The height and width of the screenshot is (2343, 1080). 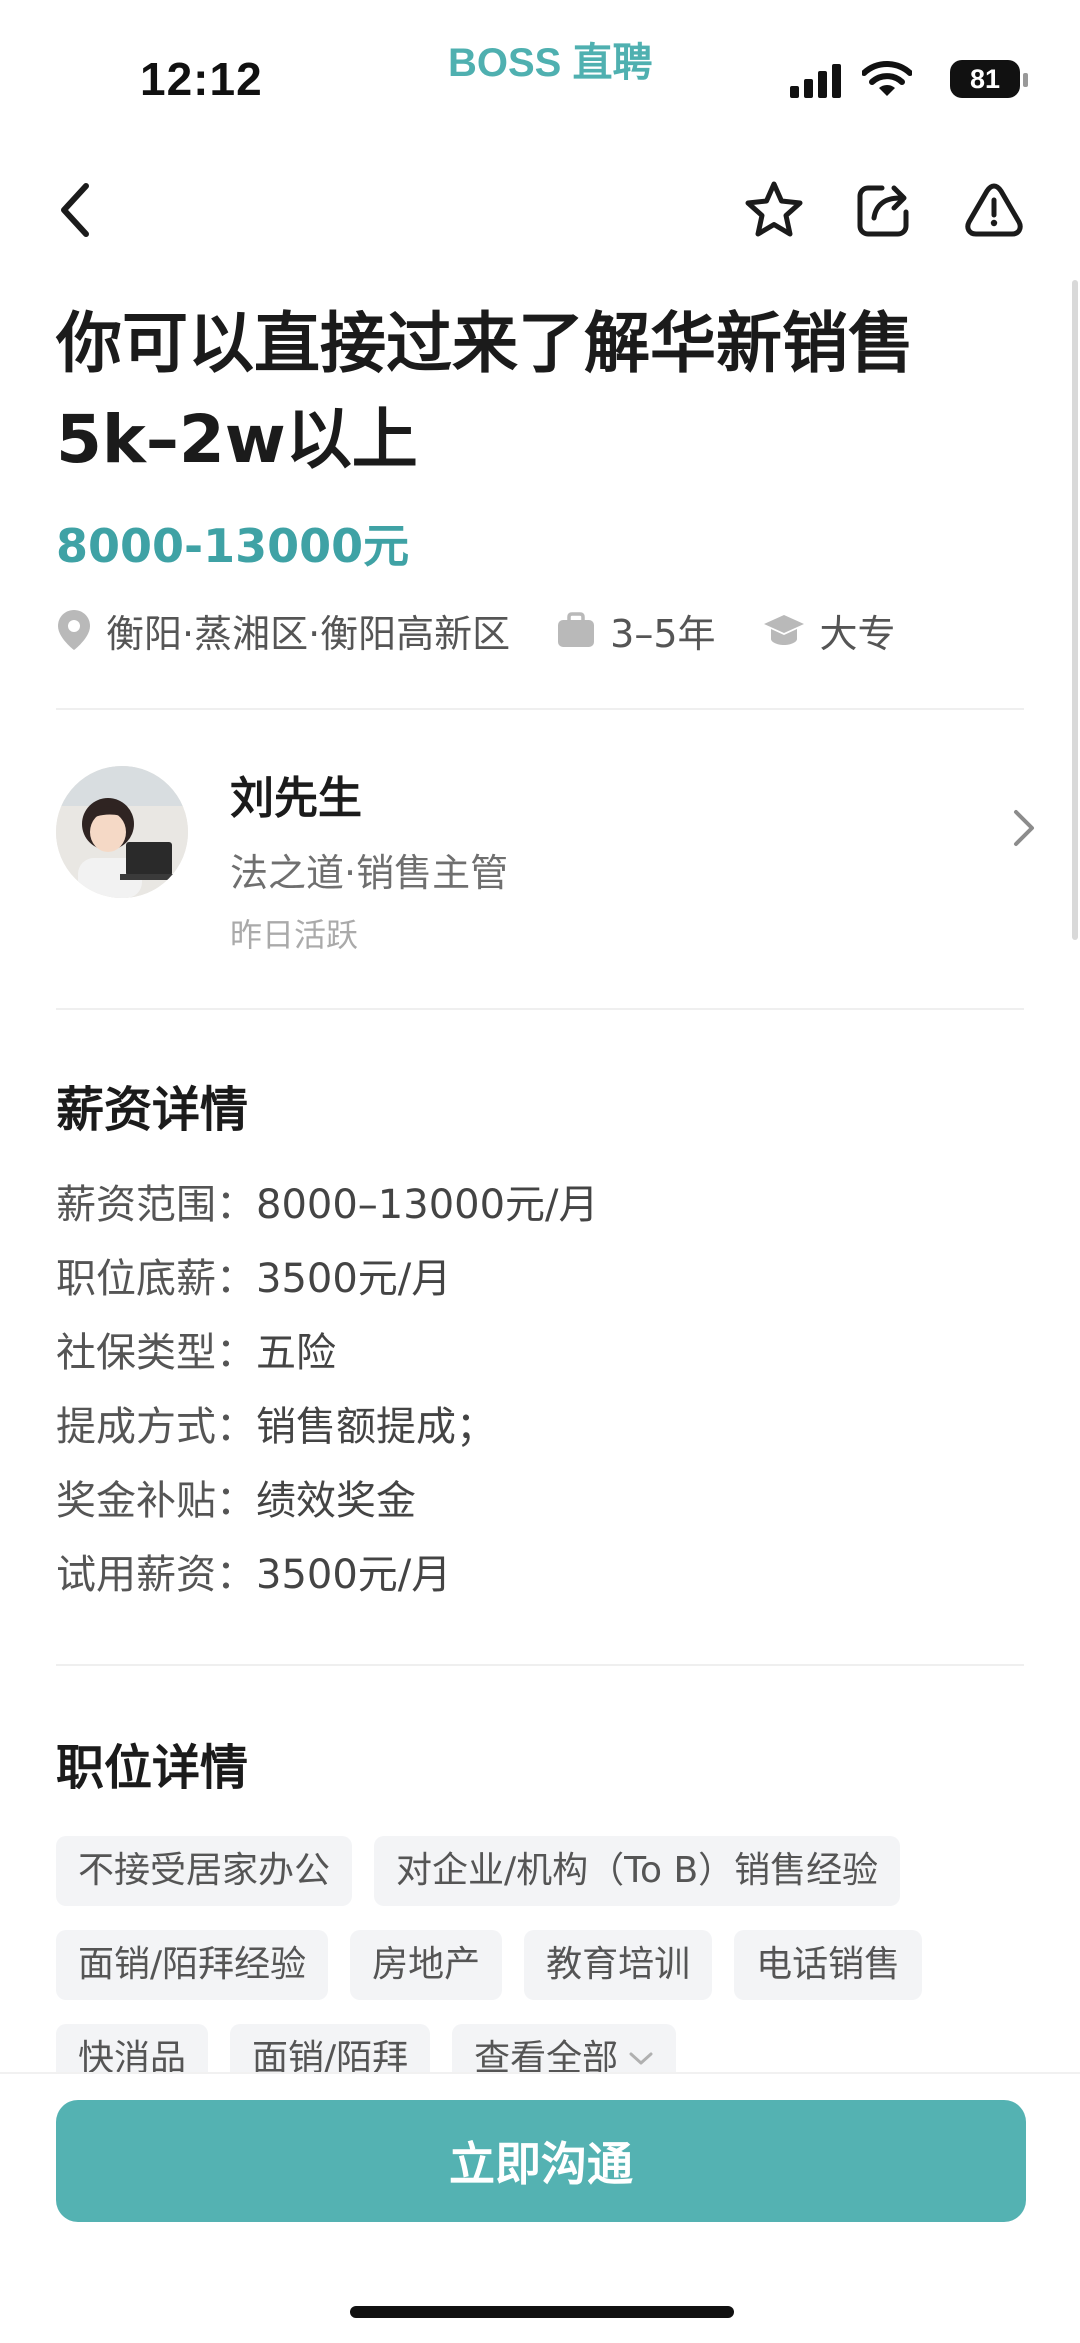 I want to click on salary-detail-row: 提成方式： 销售额提成；, so click(x=327, y=1431).